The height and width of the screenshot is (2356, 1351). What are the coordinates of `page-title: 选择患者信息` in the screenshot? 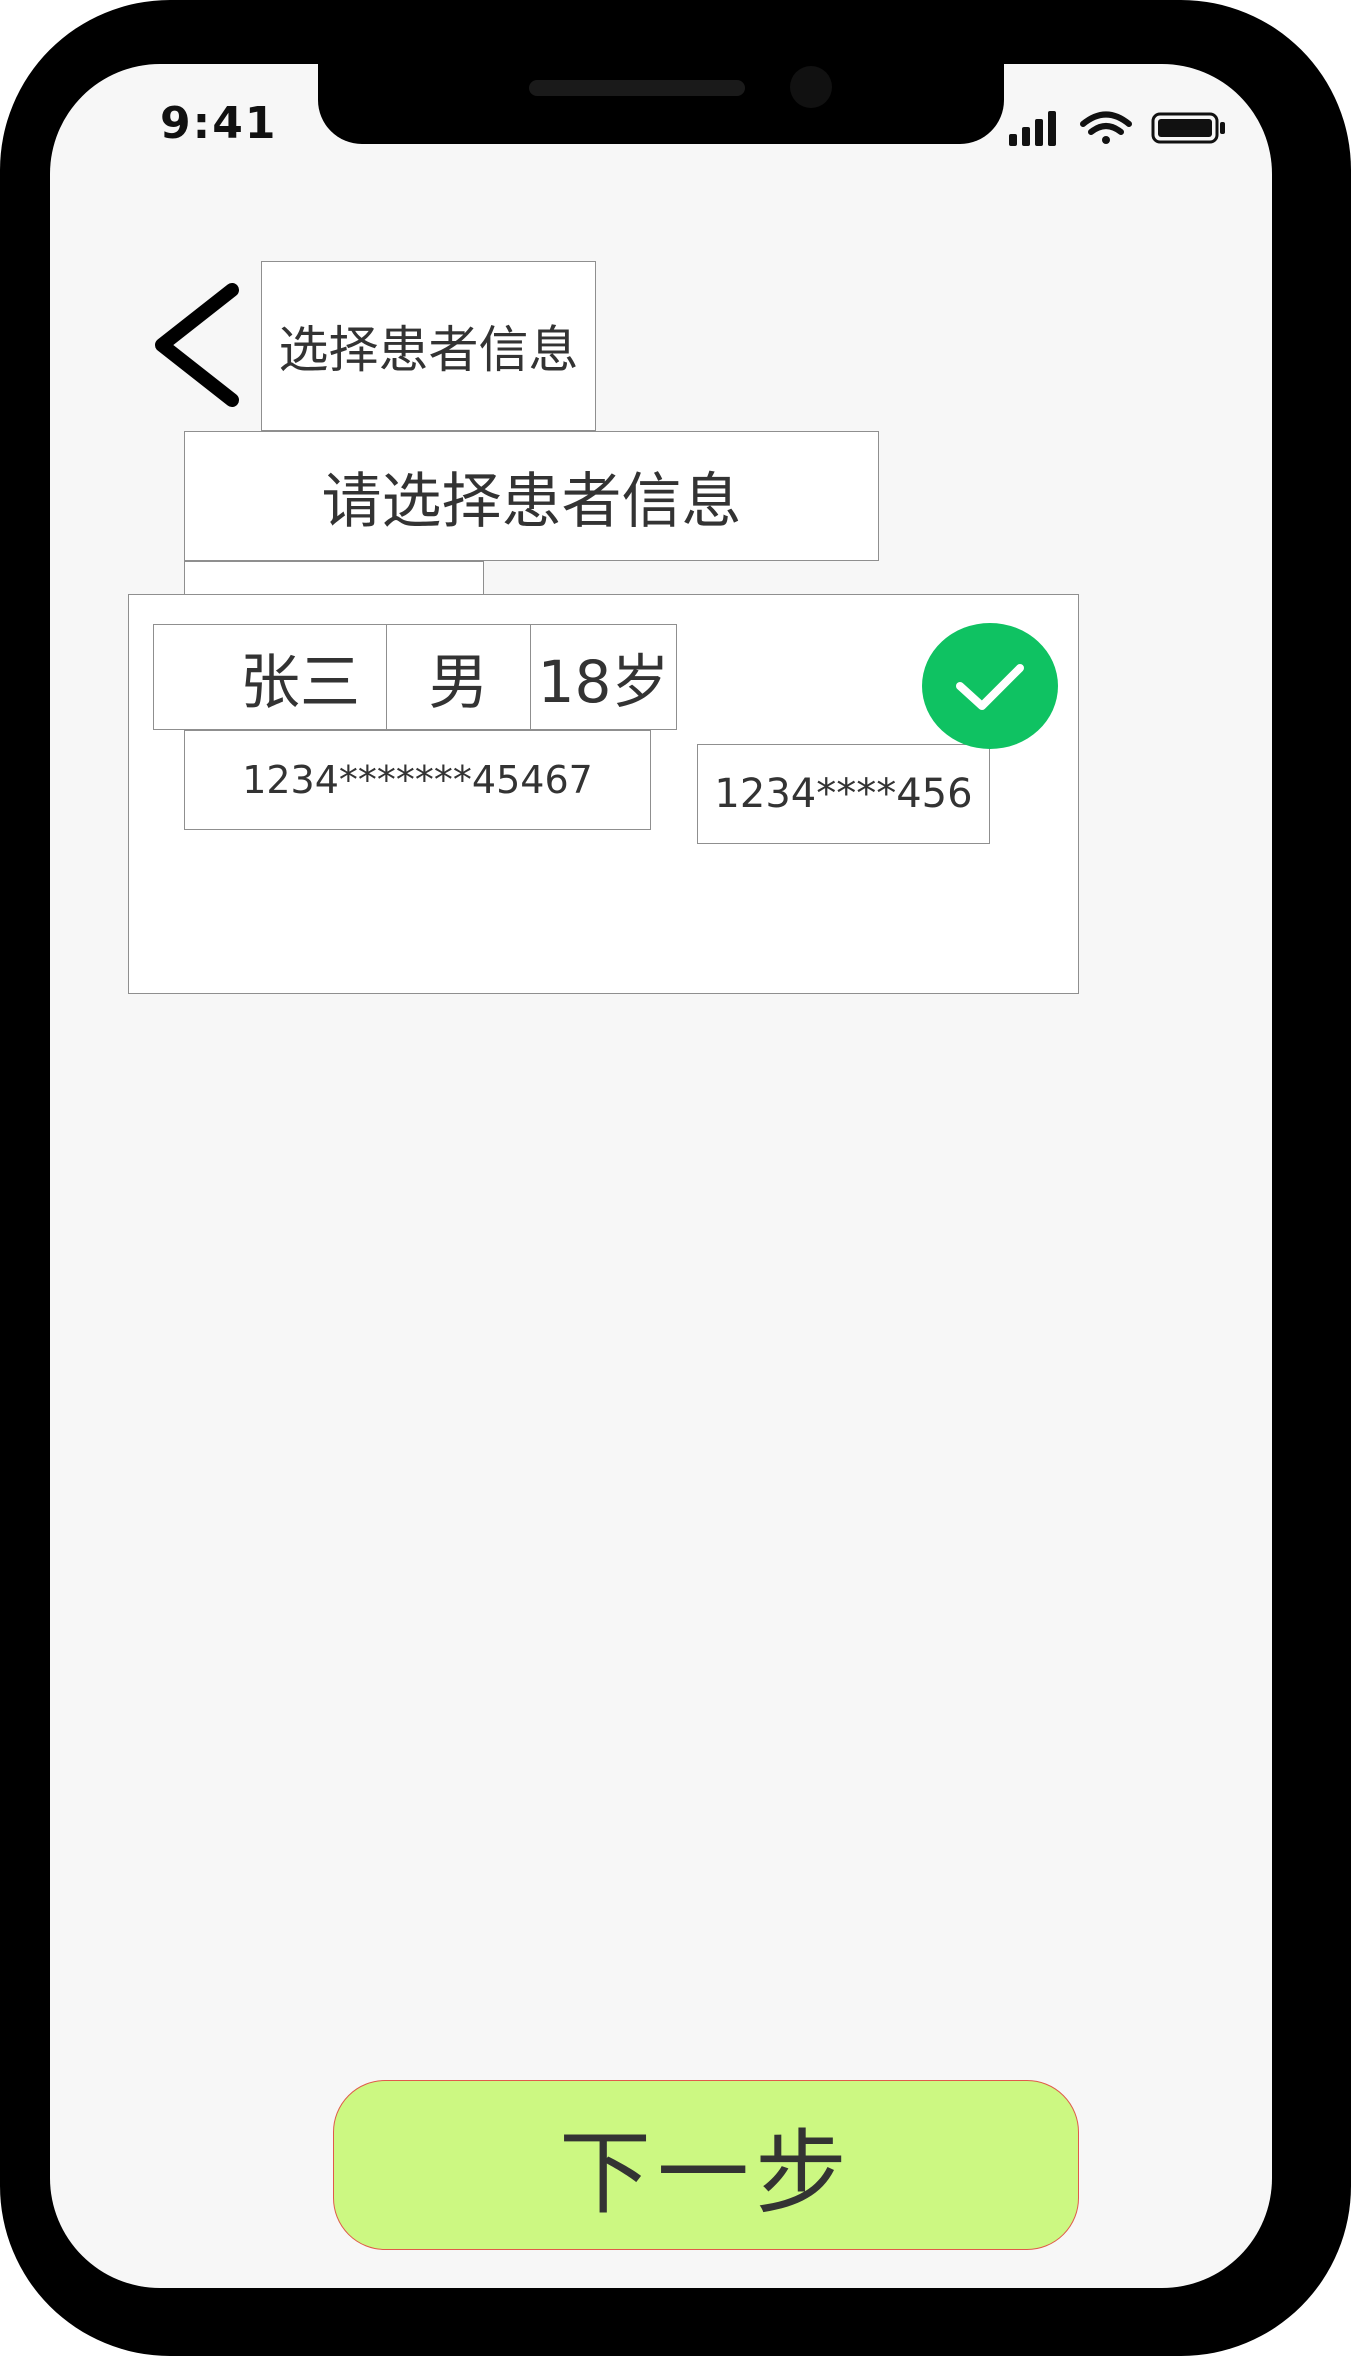 It's located at (428, 346).